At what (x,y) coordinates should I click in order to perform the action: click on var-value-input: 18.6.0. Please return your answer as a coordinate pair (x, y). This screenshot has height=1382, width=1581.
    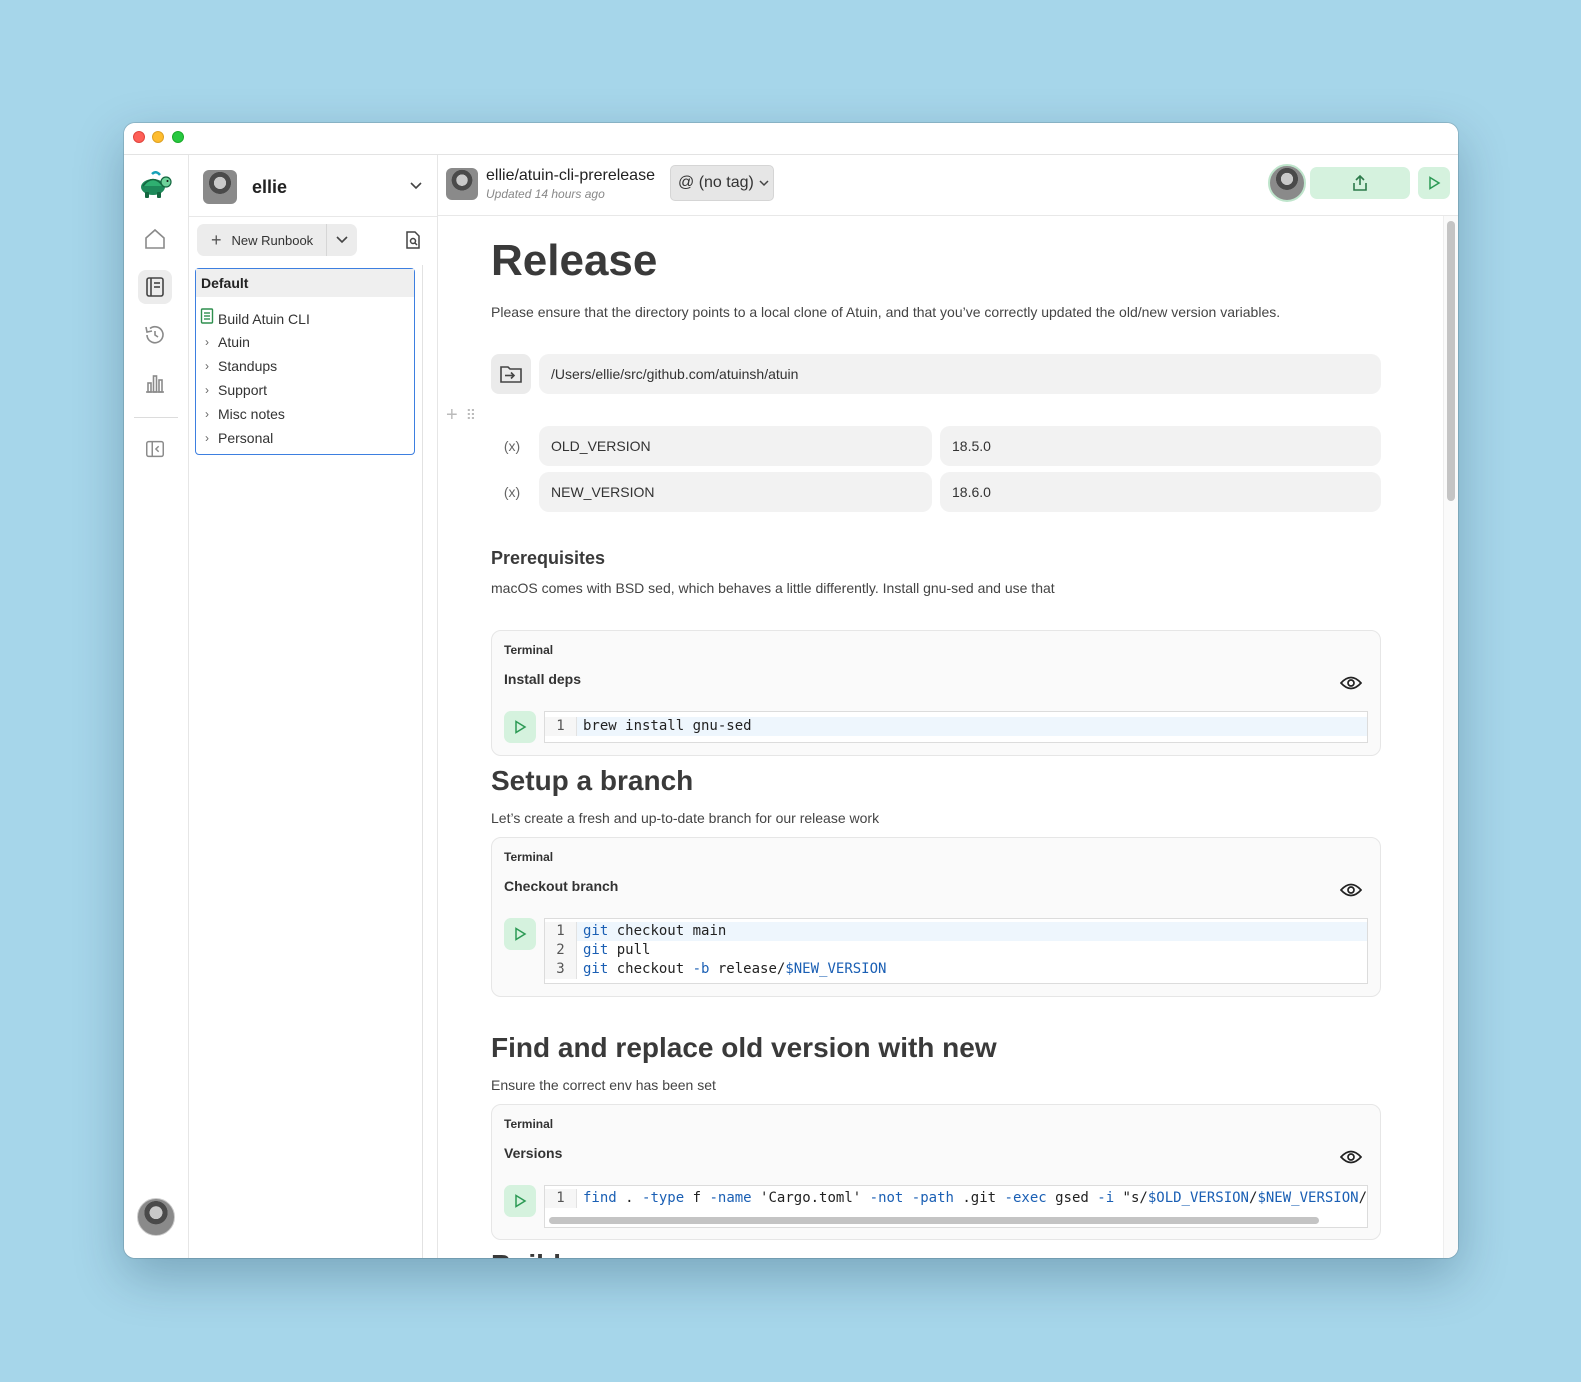
    Looking at the image, I should click on (1160, 492).